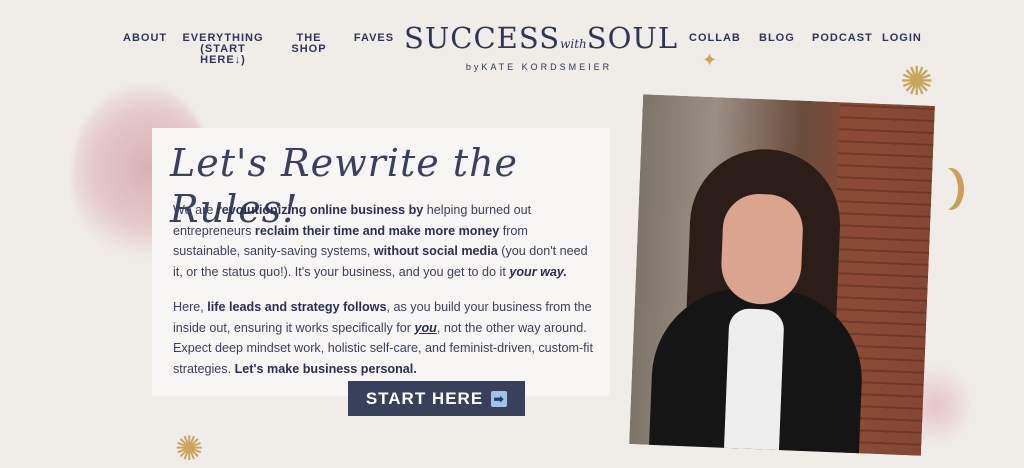 The height and width of the screenshot is (468, 1024). Describe the element at coordinates (710, 60) in the screenshot. I see `sparkle-star-icon: ✦` at that location.